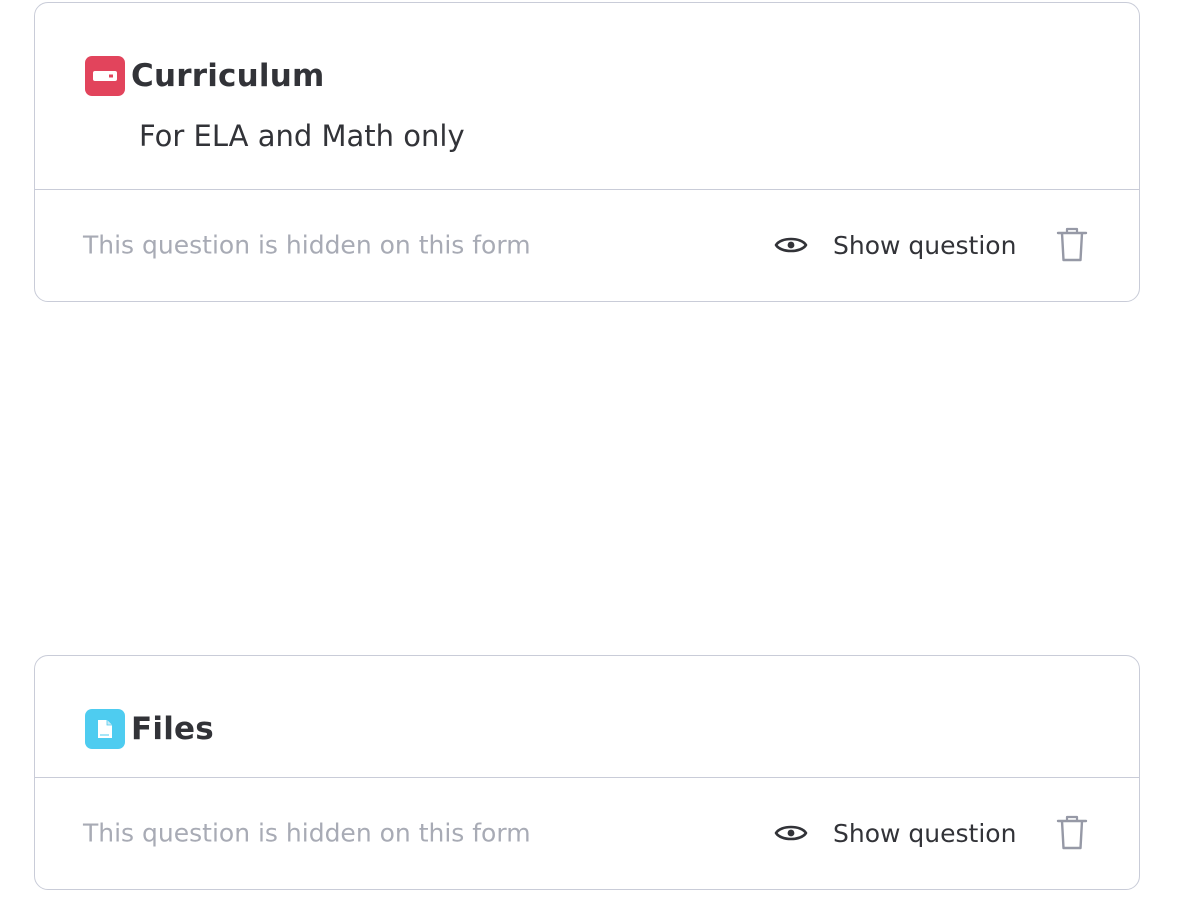 The image size is (1182, 910). I want to click on text-column-icon, so click(105, 76).